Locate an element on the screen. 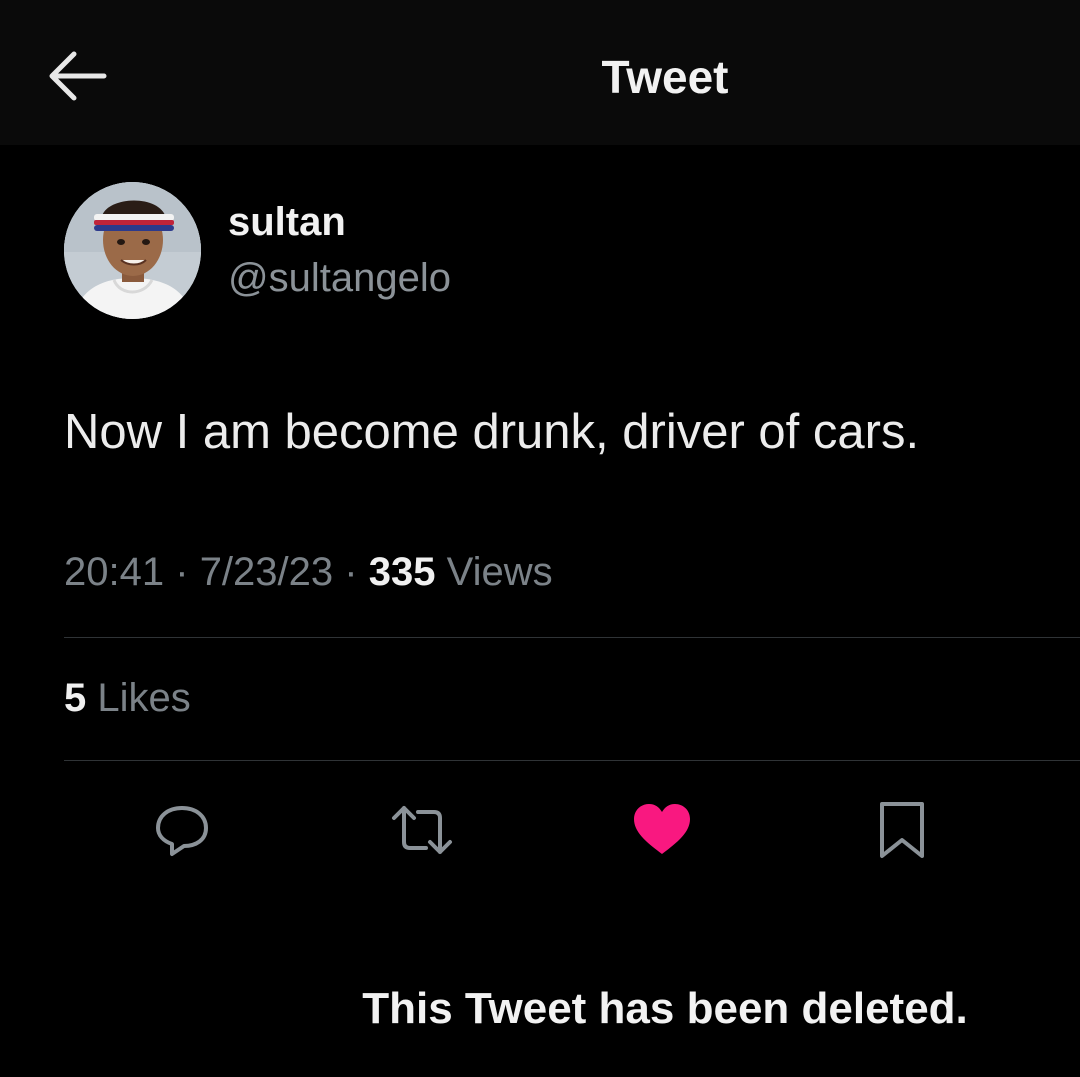  bookmark-button is located at coordinates (902, 830).